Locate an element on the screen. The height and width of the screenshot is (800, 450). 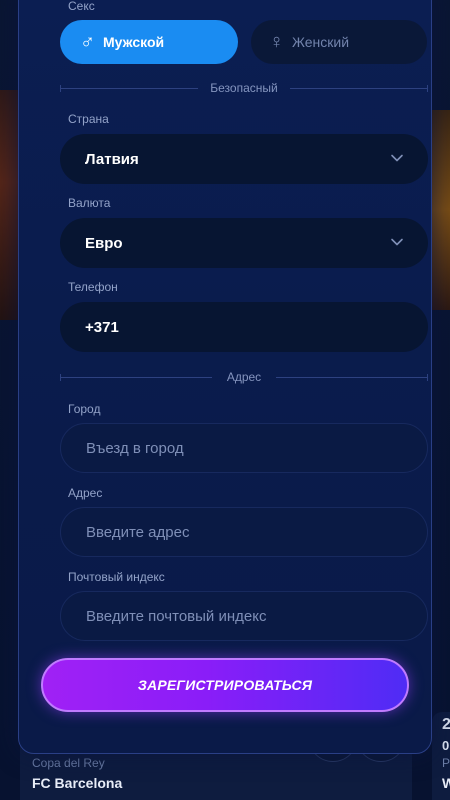
register-button: ЗАРЕГИСТРИРОВАТЬСЯ is located at coordinates (225, 685).